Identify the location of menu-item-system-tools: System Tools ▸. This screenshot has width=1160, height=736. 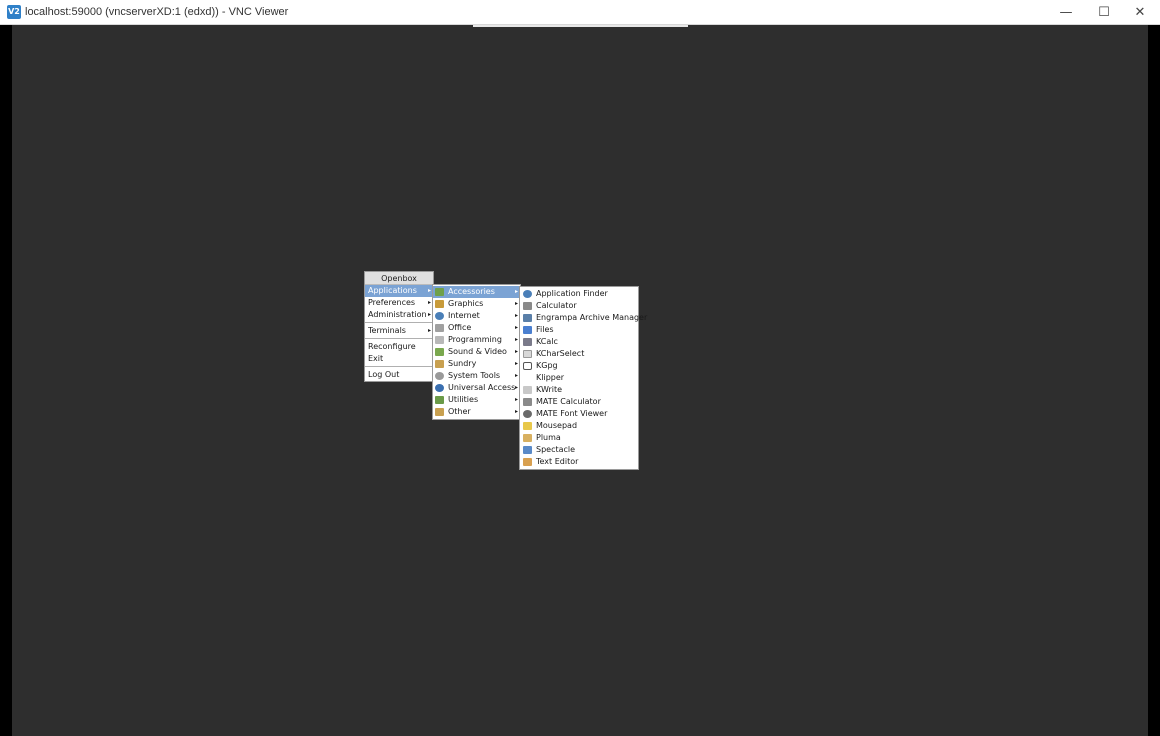
(476, 376).